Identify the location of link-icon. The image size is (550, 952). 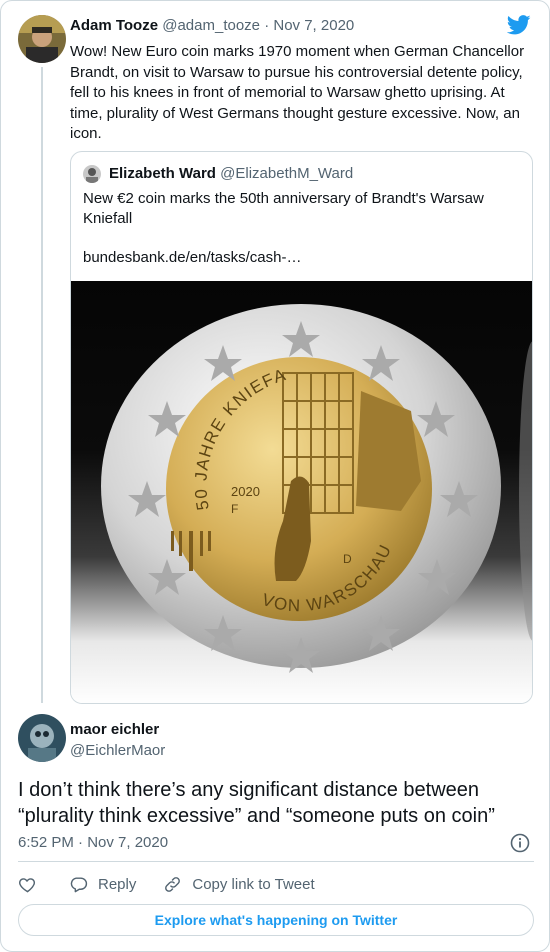
(173, 884).